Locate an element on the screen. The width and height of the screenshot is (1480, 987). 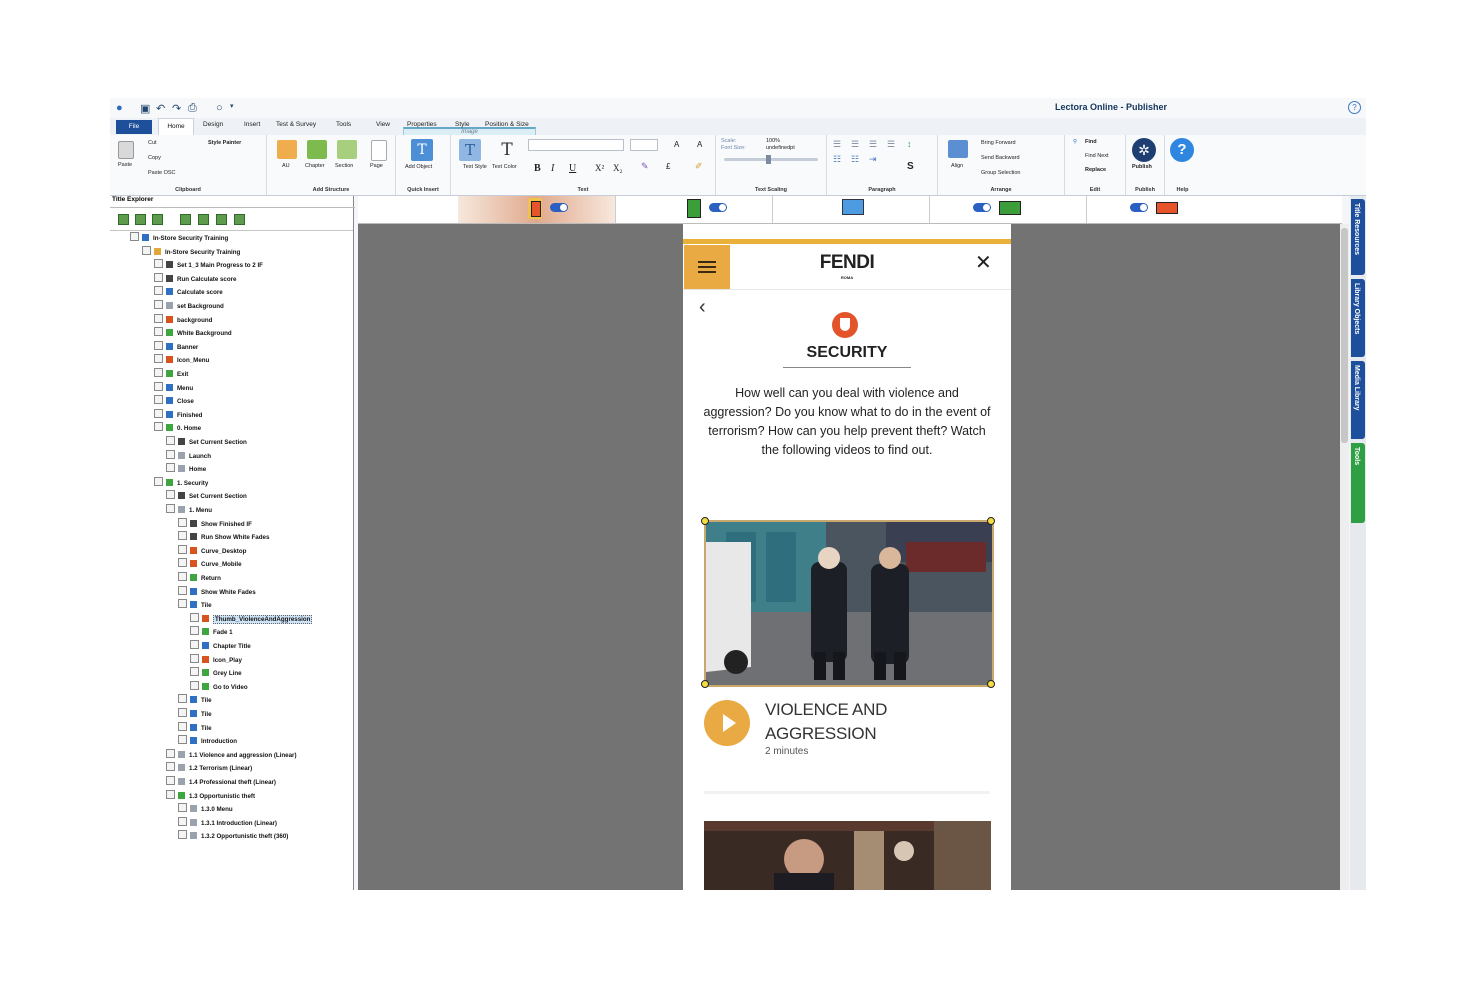
section-icon is located at coordinates (347, 149).